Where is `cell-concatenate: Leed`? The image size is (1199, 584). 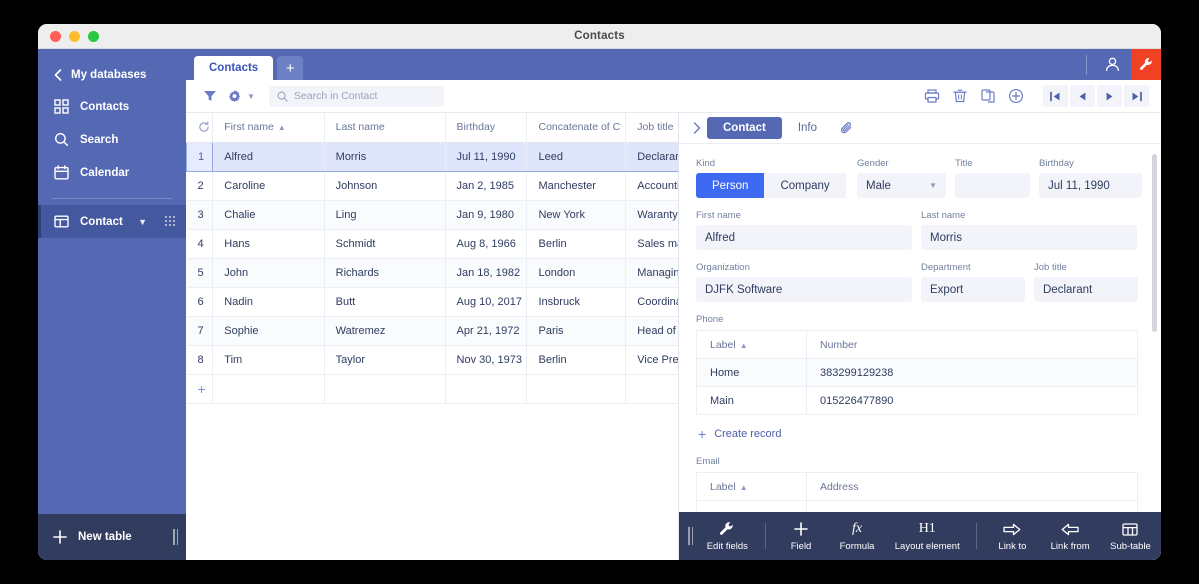
cell-concatenate: Leed is located at coordinates (576, 156).